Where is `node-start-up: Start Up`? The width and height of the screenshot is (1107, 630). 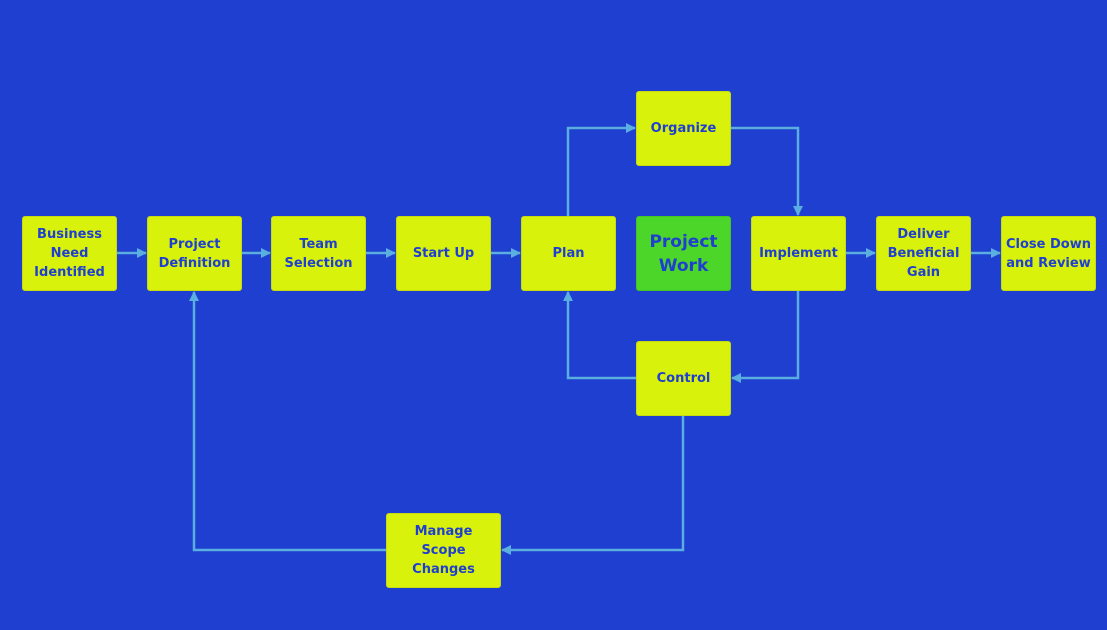 node-start-up: Start Up is located at coordinates (443, 253).